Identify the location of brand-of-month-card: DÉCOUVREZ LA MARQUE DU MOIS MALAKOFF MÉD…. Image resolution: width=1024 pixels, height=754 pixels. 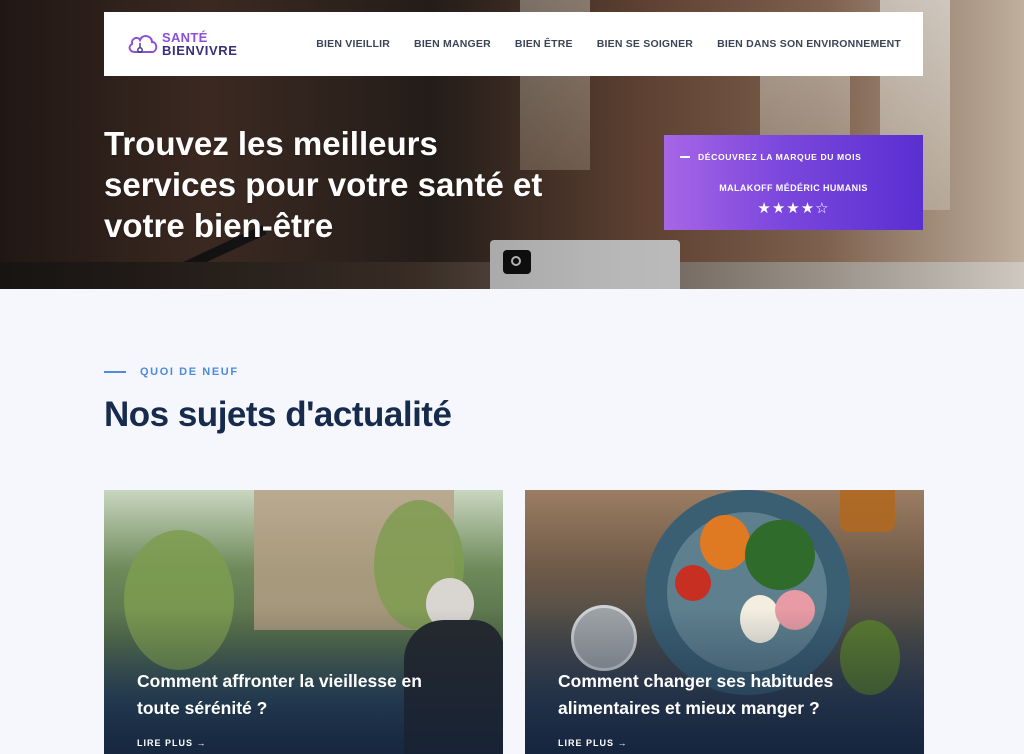
(793, 182).